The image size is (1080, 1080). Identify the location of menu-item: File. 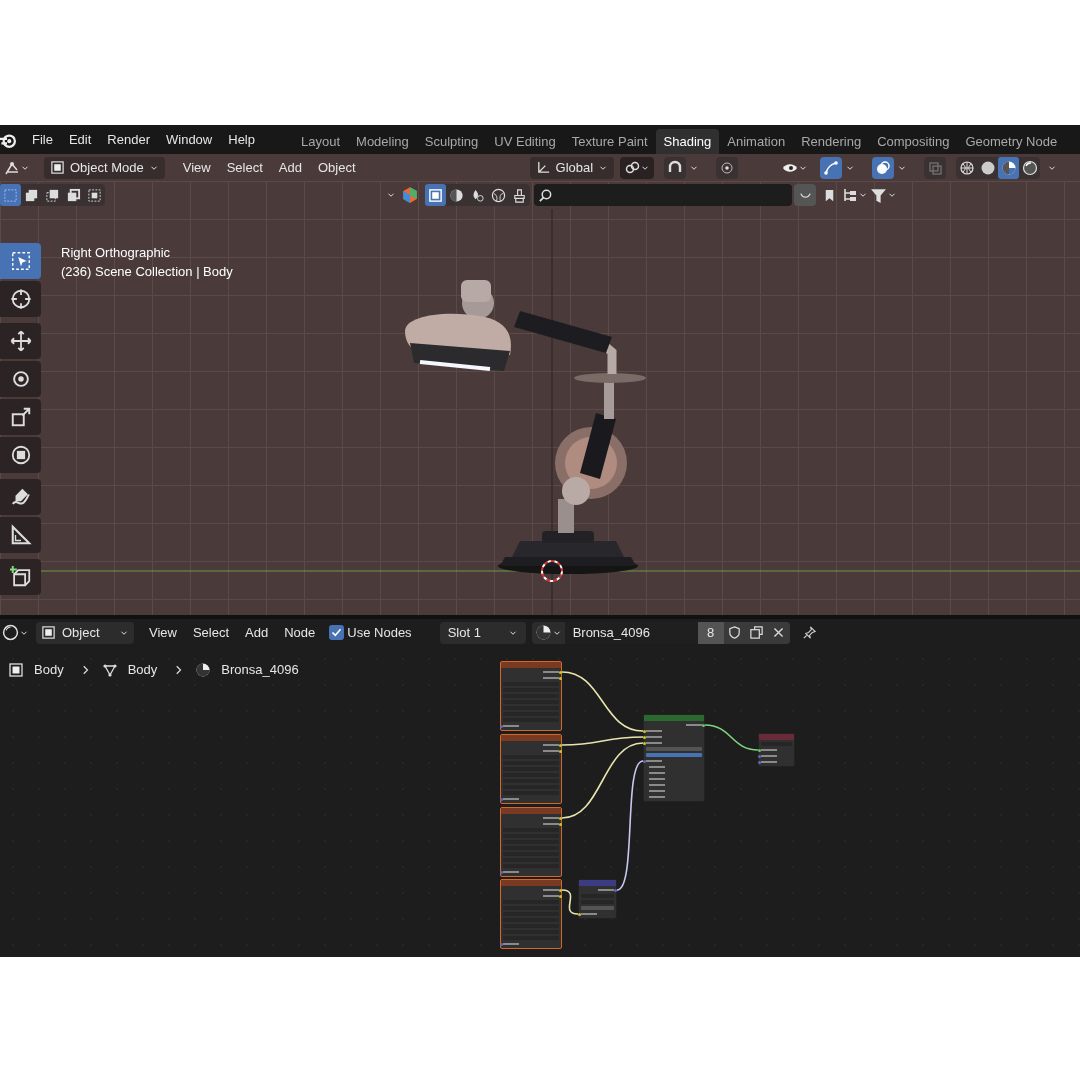
(42, 139).